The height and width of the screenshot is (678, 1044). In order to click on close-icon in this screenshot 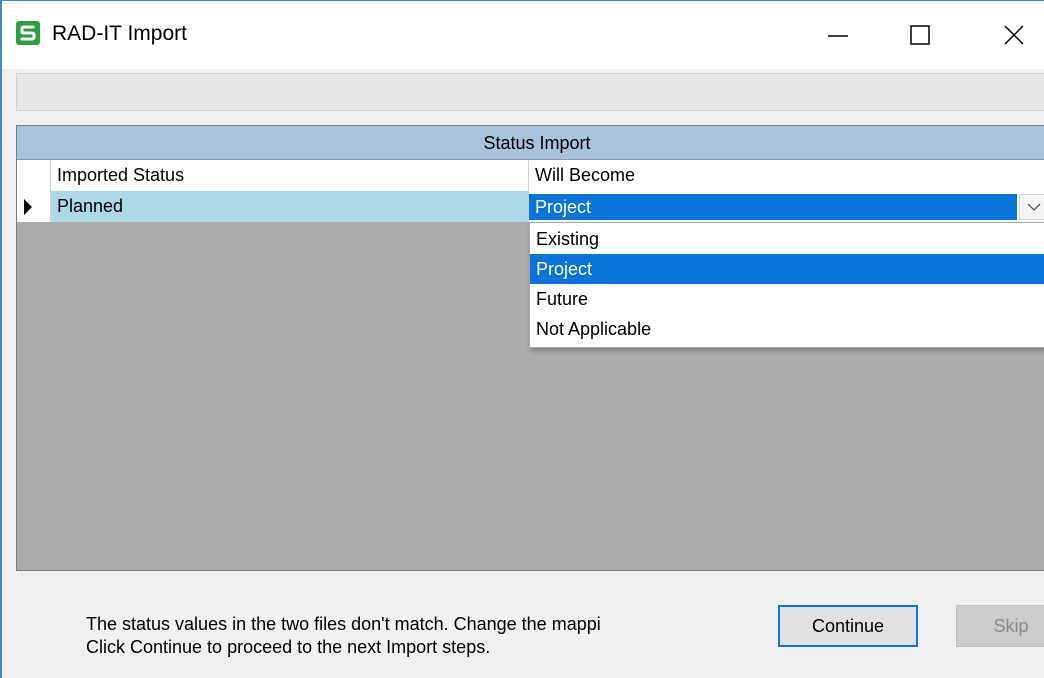, I will do `click(1014, 35)`.